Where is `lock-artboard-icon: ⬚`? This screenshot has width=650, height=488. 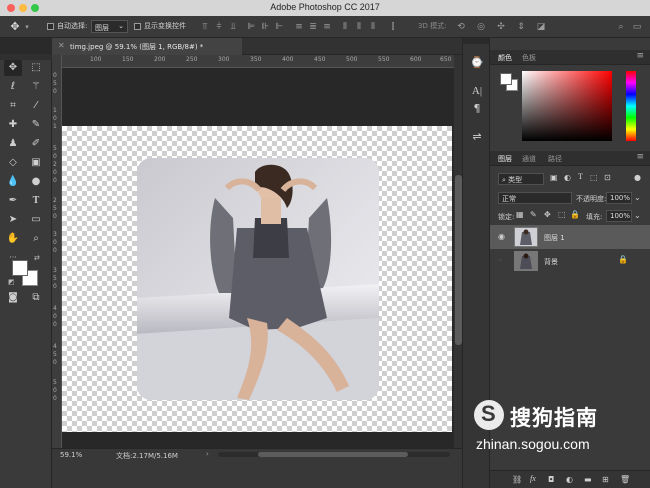 lock-artboard-icon: ⬚ is located at coordinates (562, 214).